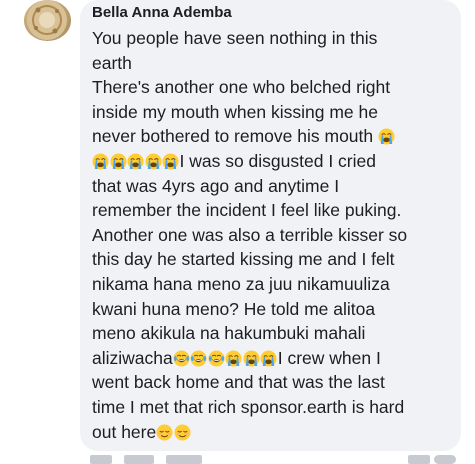 The width and height of the screenshot is (475, 464). What do you see at coordinates (184, 459) in the screenshot?
I see `reply-button` at bounding box center [184, 459].